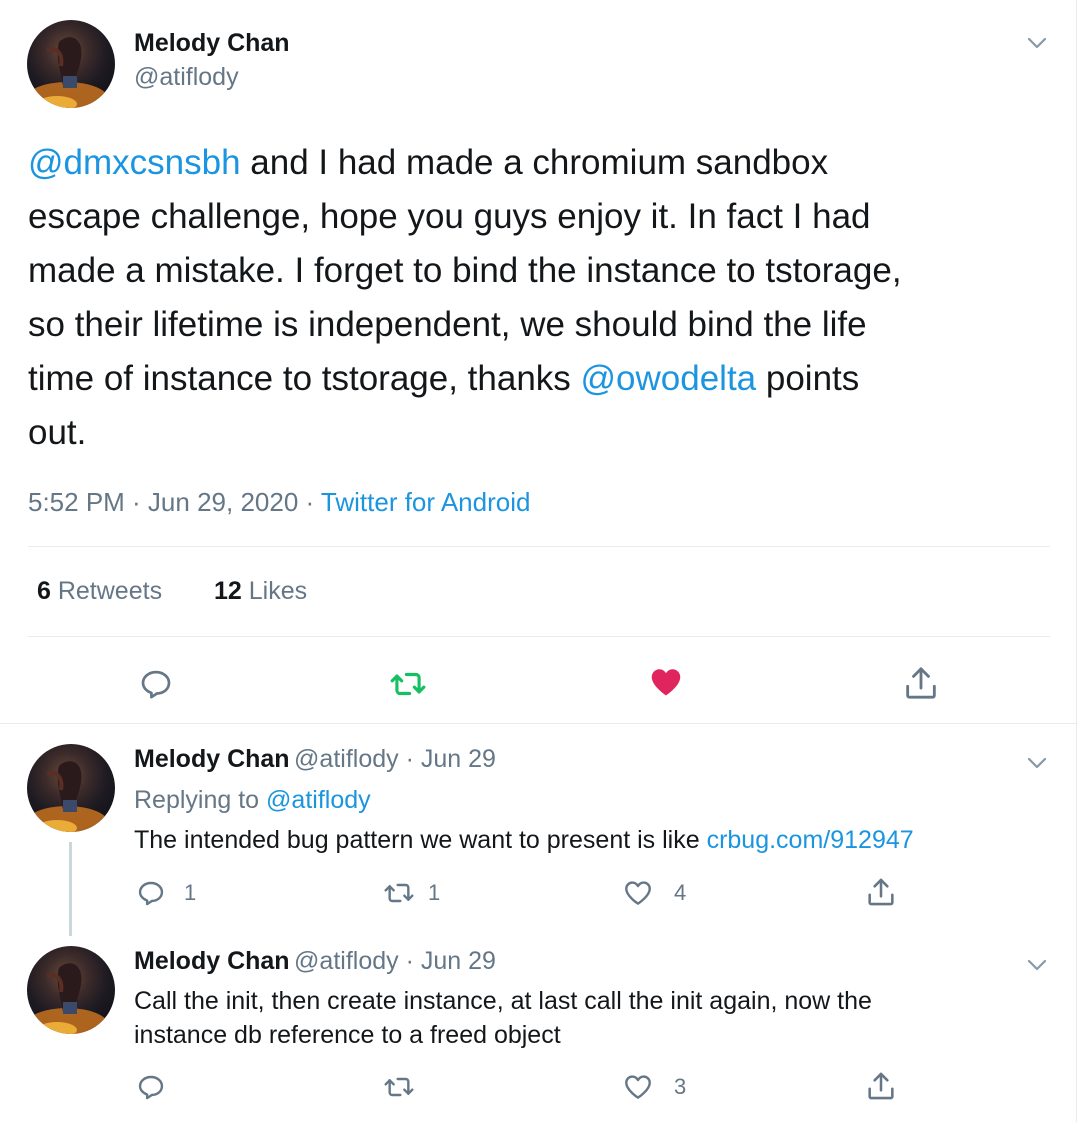 This screenshot has height=1122, width=1078. What do you see at coordinates (318, 800) in the screenshot?
I see `replying-to-link: @atiflody` at bounding box center [318, 800].